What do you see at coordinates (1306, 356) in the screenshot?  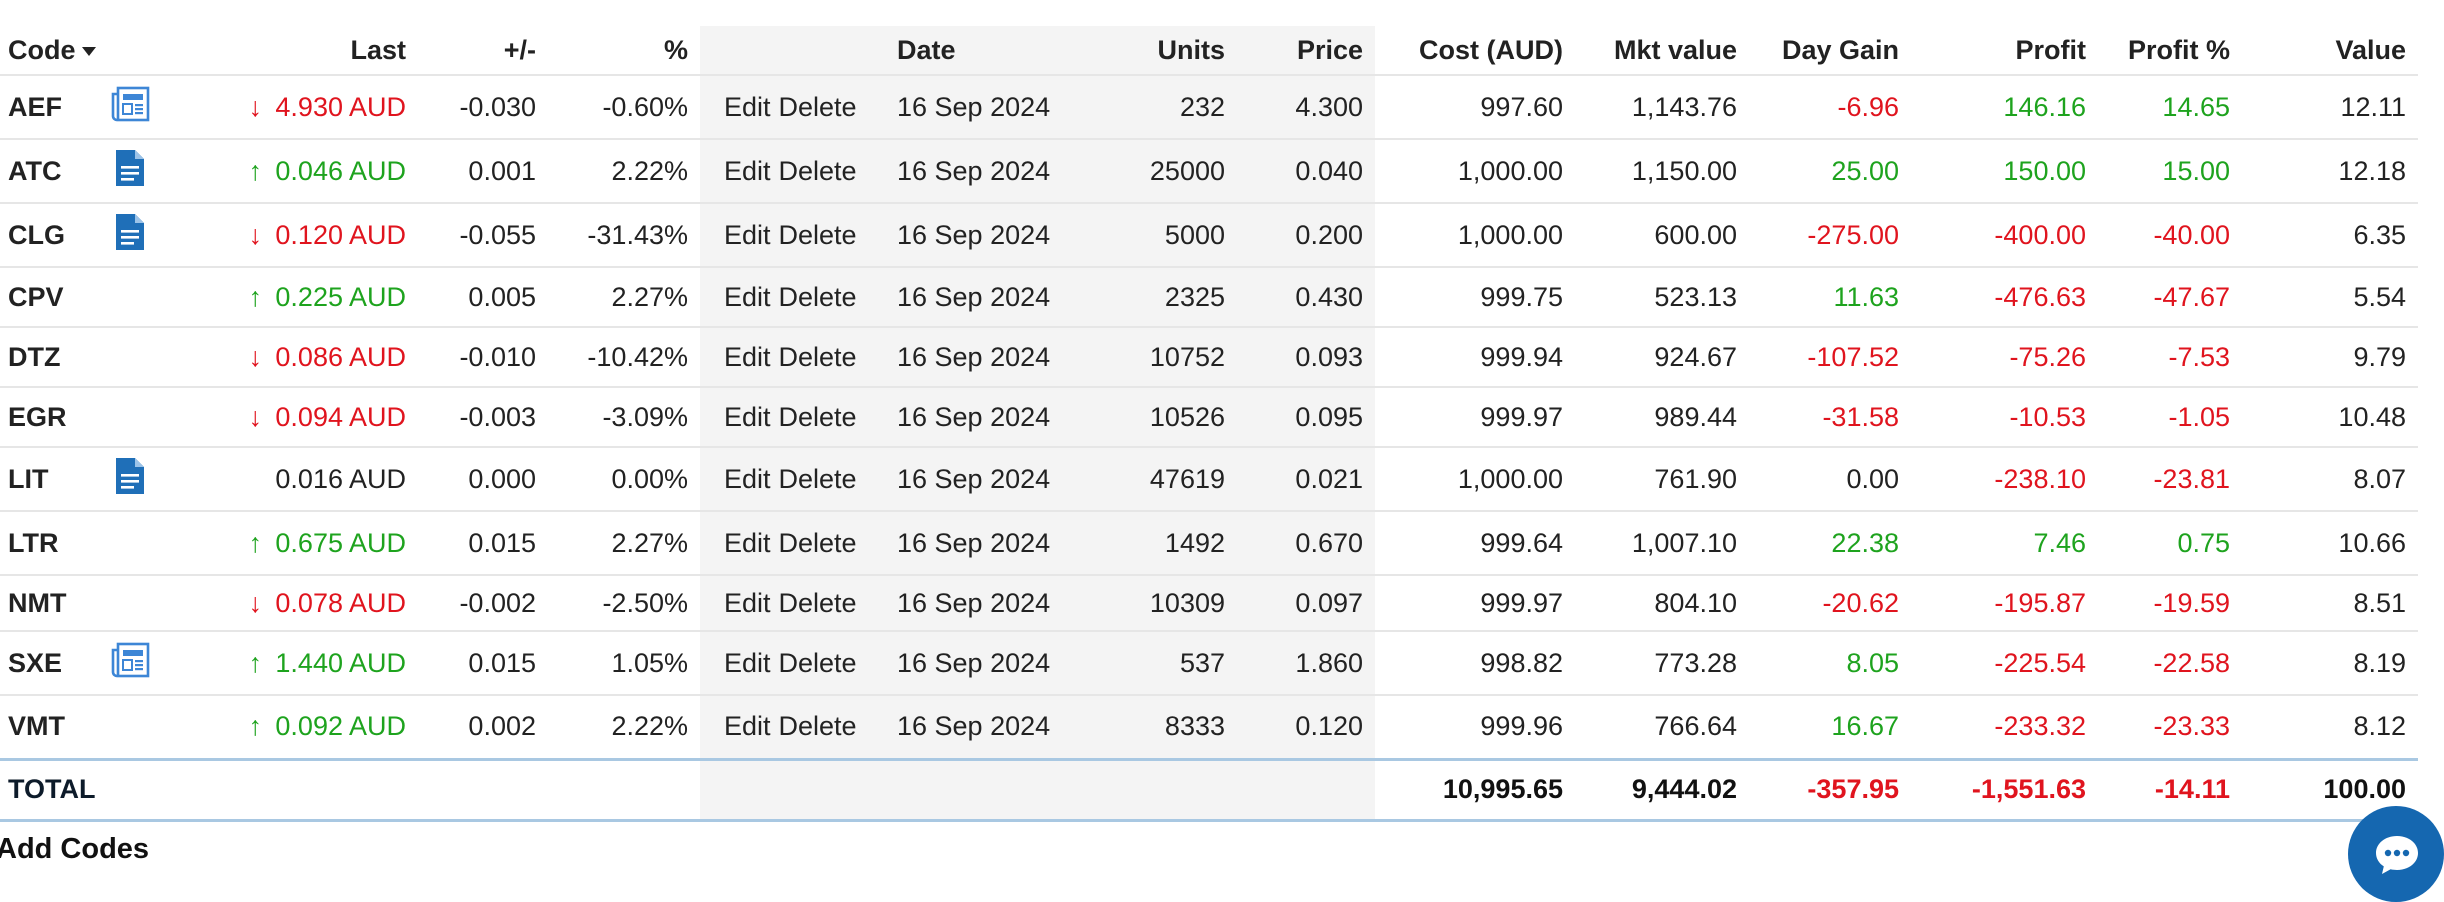 I see `purchase-price: 0.093` at bounding box center [1306, 356].